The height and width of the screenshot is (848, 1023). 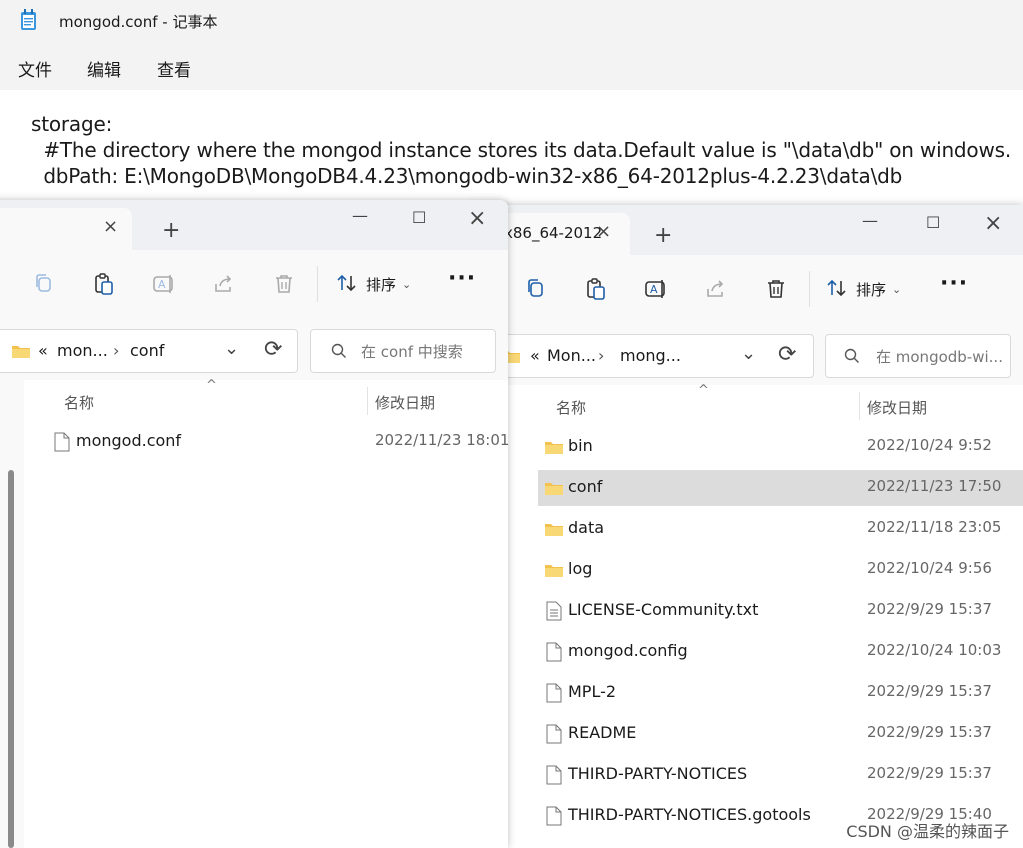 What do you see at coordinates (580, 445) in the screenshot?
I see `file-name: bin` at bounding box center [580, 445].